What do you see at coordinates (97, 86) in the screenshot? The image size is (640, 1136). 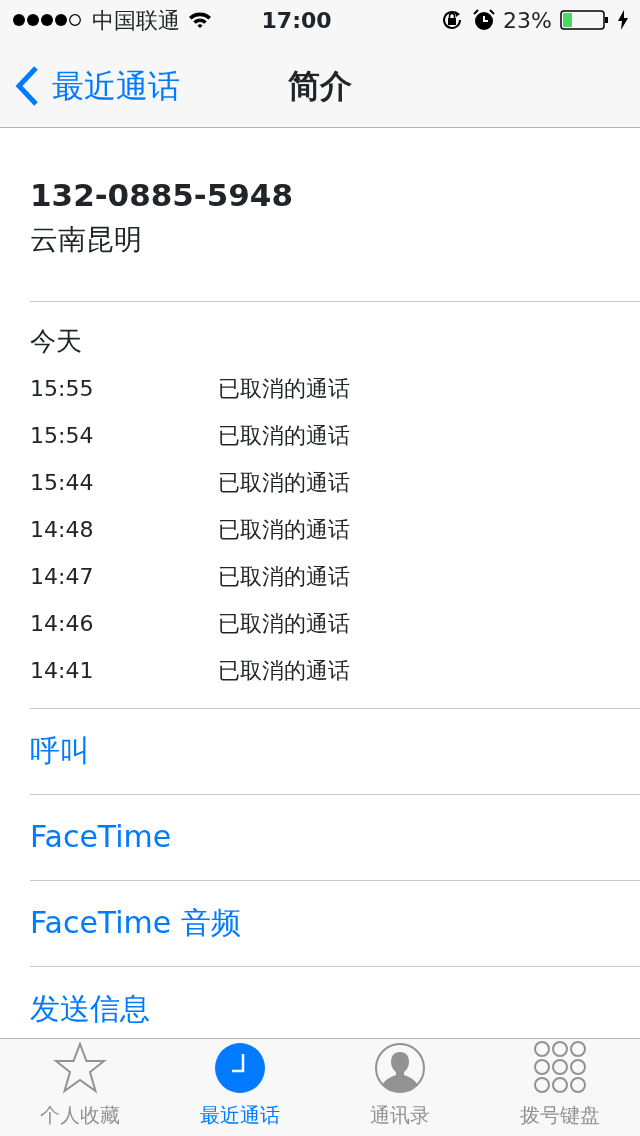 I see `back-button: 最近通话` at bounding box center [97, 86].